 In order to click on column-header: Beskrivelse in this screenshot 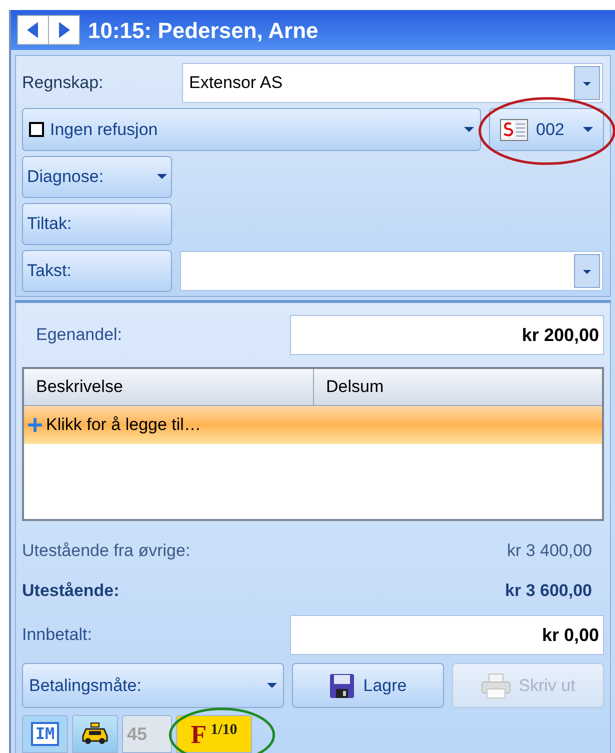, I will do `click(169, 387)`.